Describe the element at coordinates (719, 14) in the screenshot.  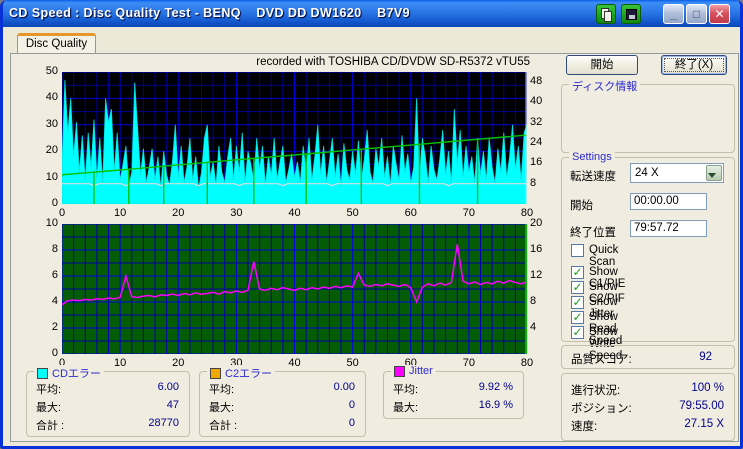
I see `close-button: ✕` at that location.